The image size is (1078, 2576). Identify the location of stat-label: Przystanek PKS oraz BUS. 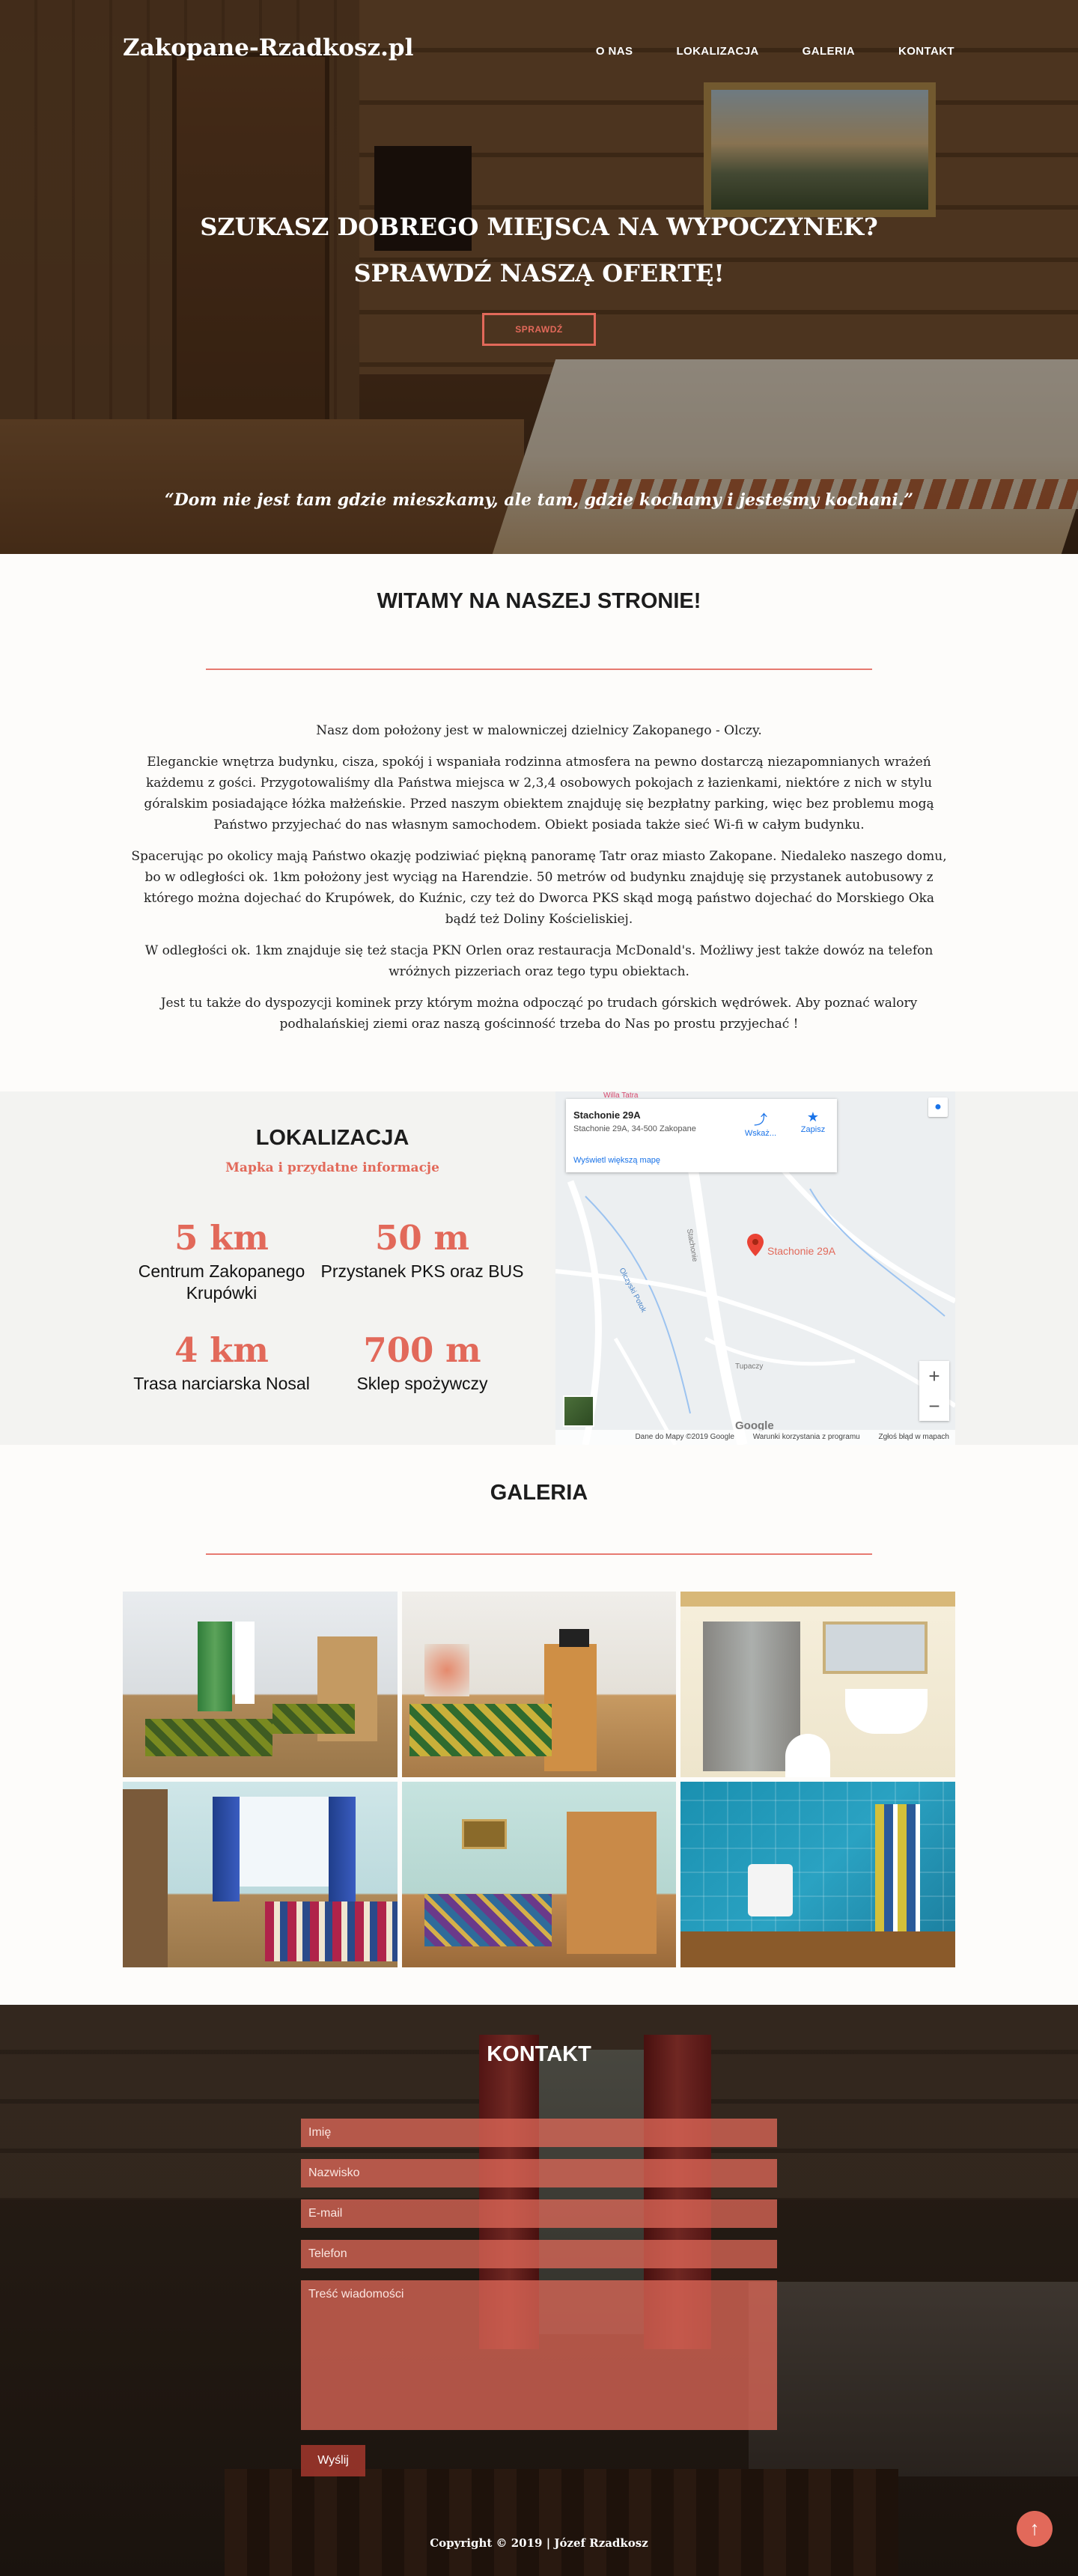
(422, 1271).